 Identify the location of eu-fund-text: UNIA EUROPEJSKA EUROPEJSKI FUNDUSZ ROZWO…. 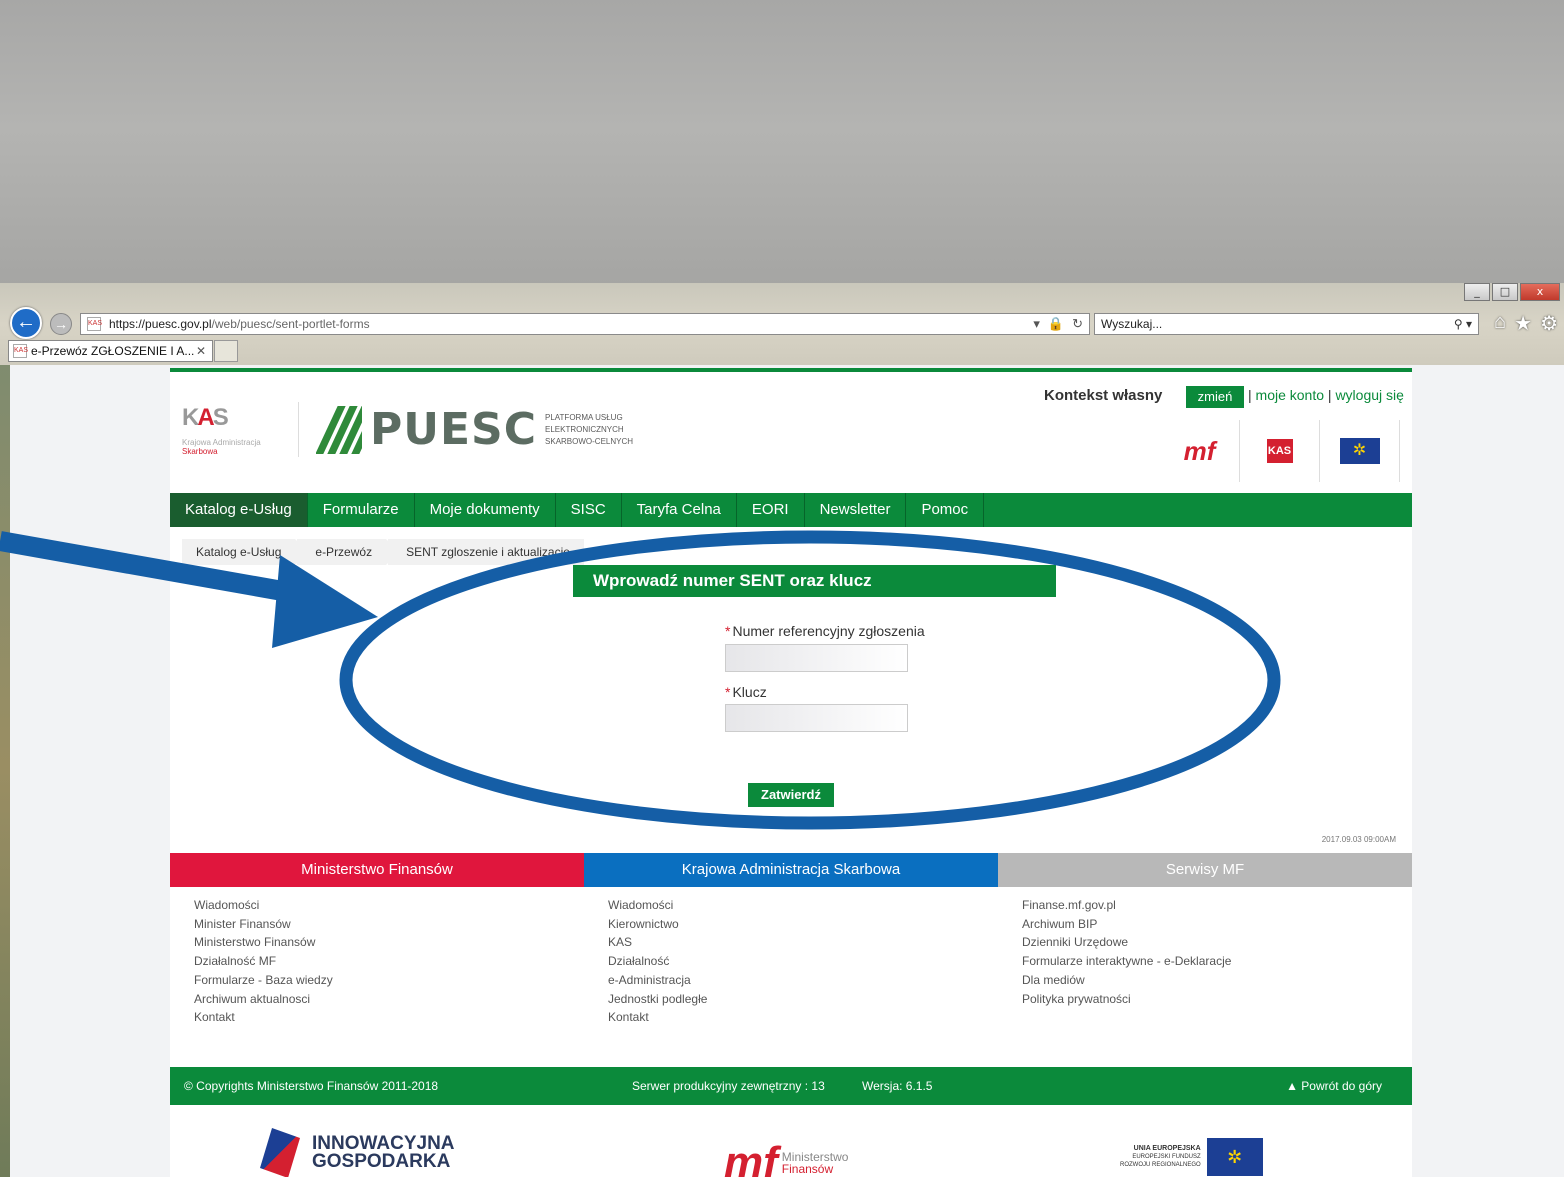
(1160, 1157).